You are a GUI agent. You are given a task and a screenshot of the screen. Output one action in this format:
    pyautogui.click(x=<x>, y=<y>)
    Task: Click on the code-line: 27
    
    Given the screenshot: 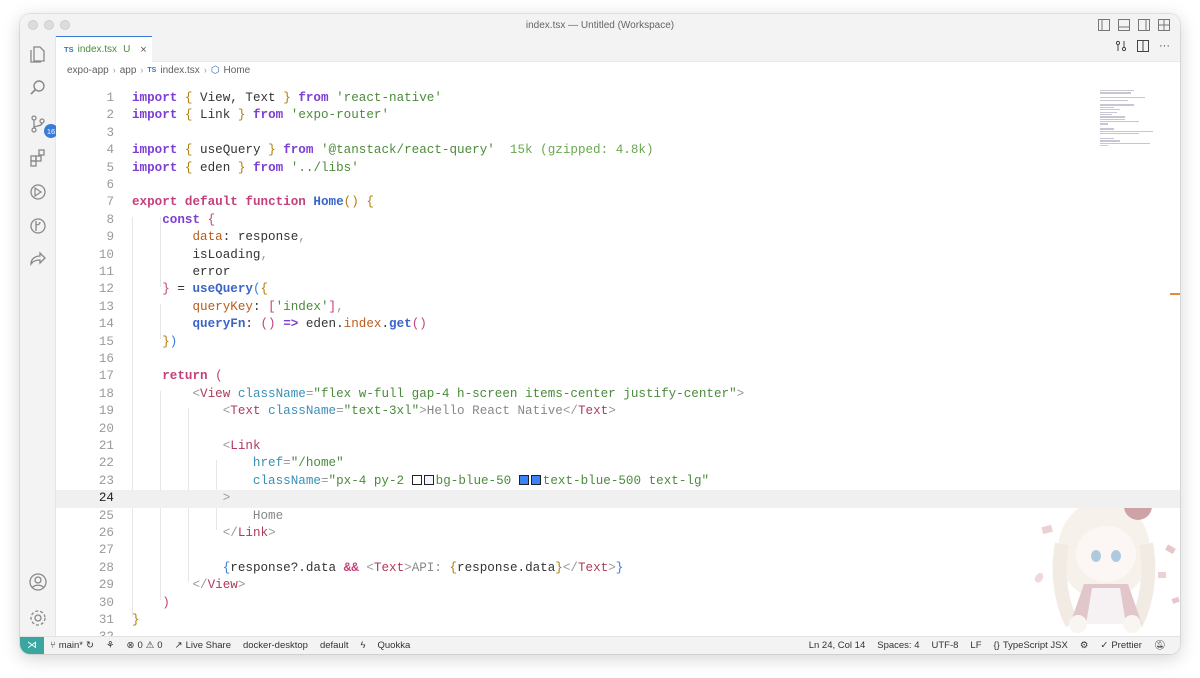 What is the action you would take?
    pyautogui.click(x=618, y=550)
    